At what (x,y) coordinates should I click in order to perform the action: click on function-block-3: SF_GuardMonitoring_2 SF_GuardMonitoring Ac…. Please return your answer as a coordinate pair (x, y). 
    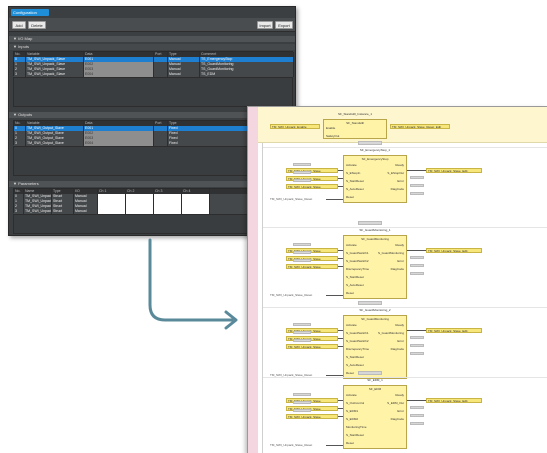
    Looking at the image, I should click on (375, 343).